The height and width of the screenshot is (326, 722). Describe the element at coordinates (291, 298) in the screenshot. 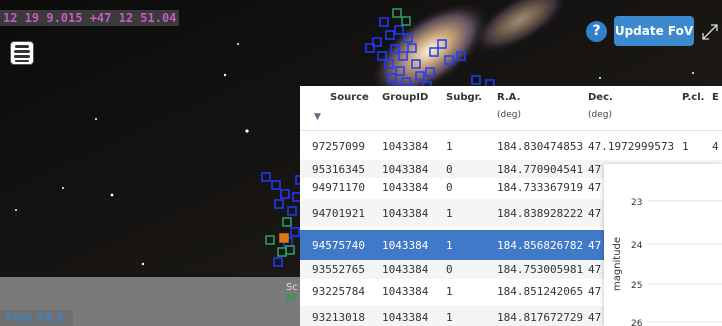

I see `partial-label-m: M` at that location.